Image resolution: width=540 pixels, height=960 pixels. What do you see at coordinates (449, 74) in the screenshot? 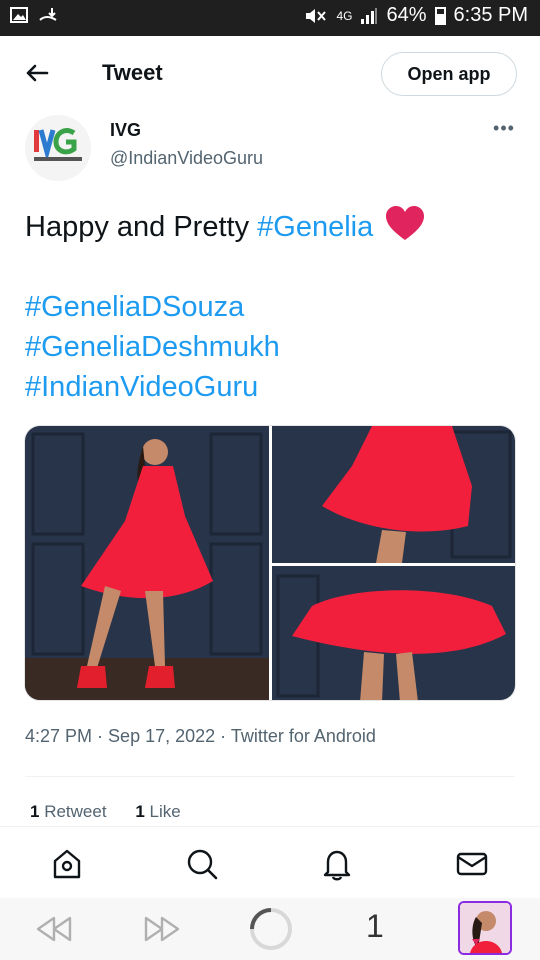
I see `open-app-button: Open app` at bounding box center [449, 74].